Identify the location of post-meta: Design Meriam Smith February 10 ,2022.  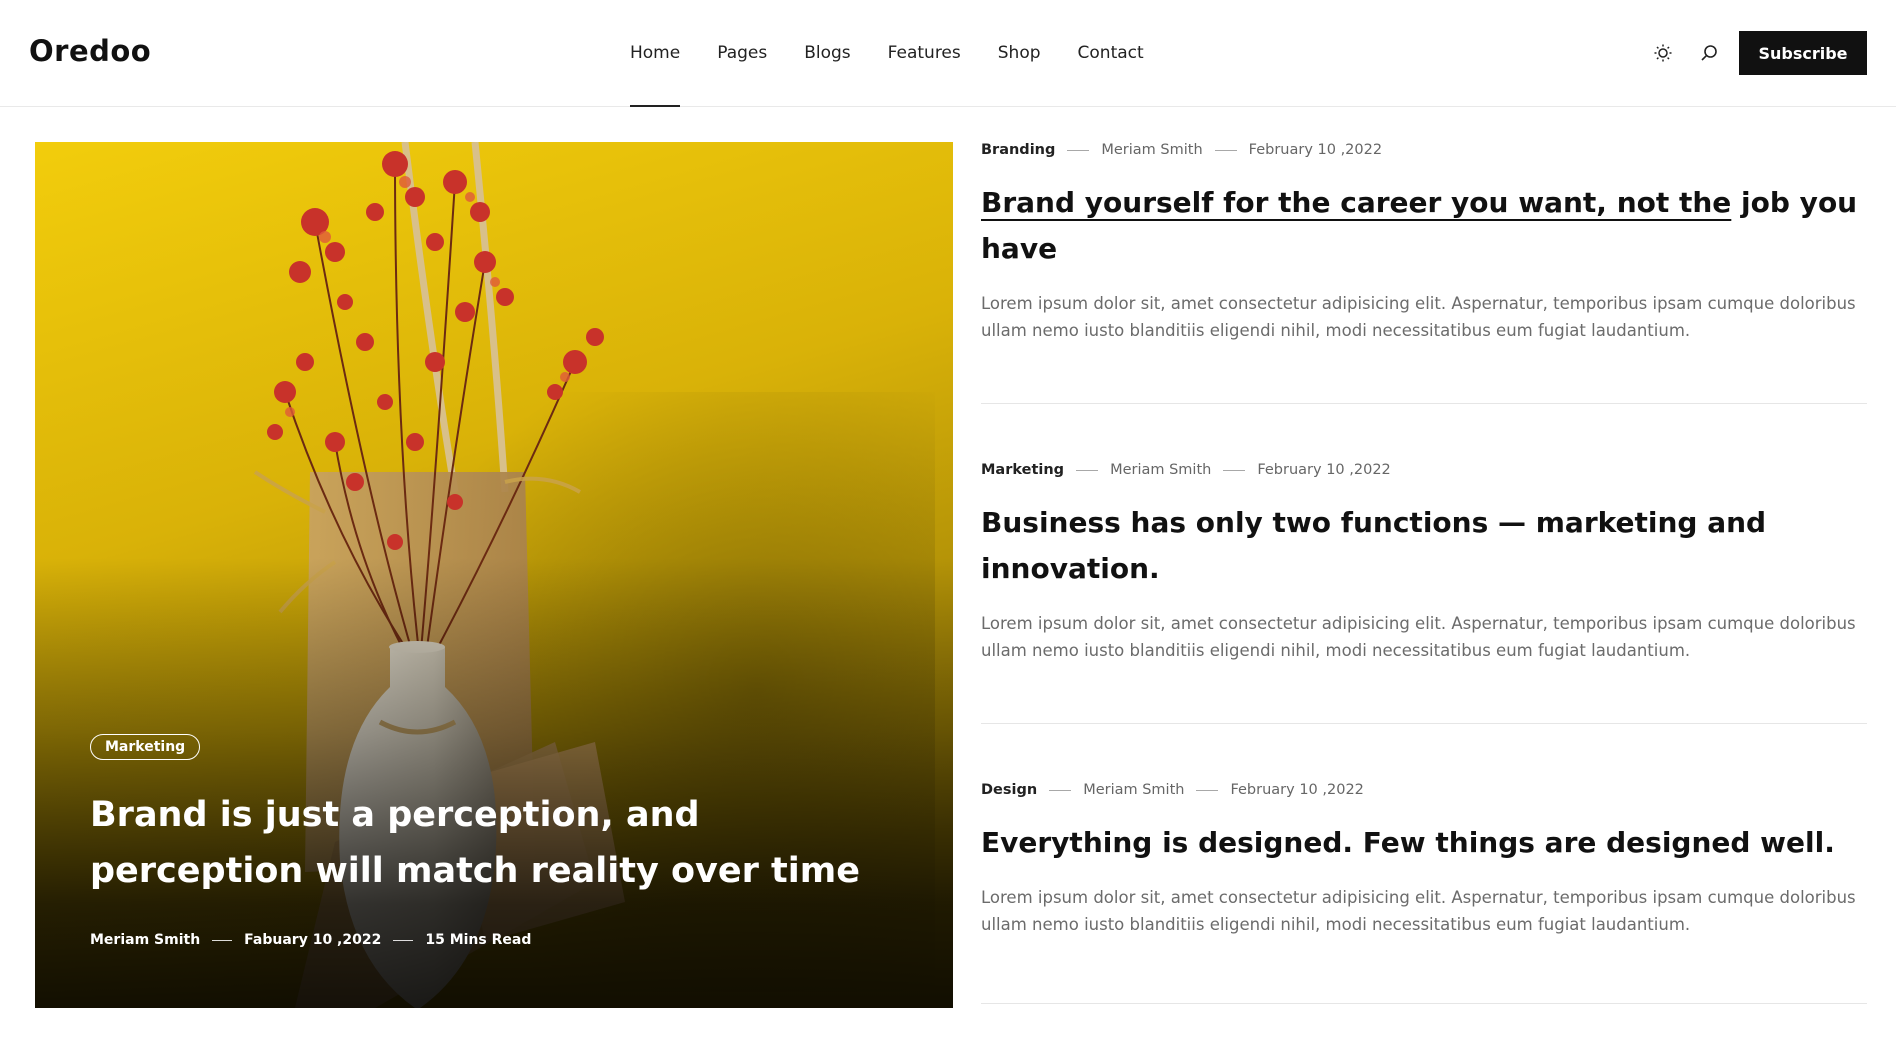
(1424, 790).